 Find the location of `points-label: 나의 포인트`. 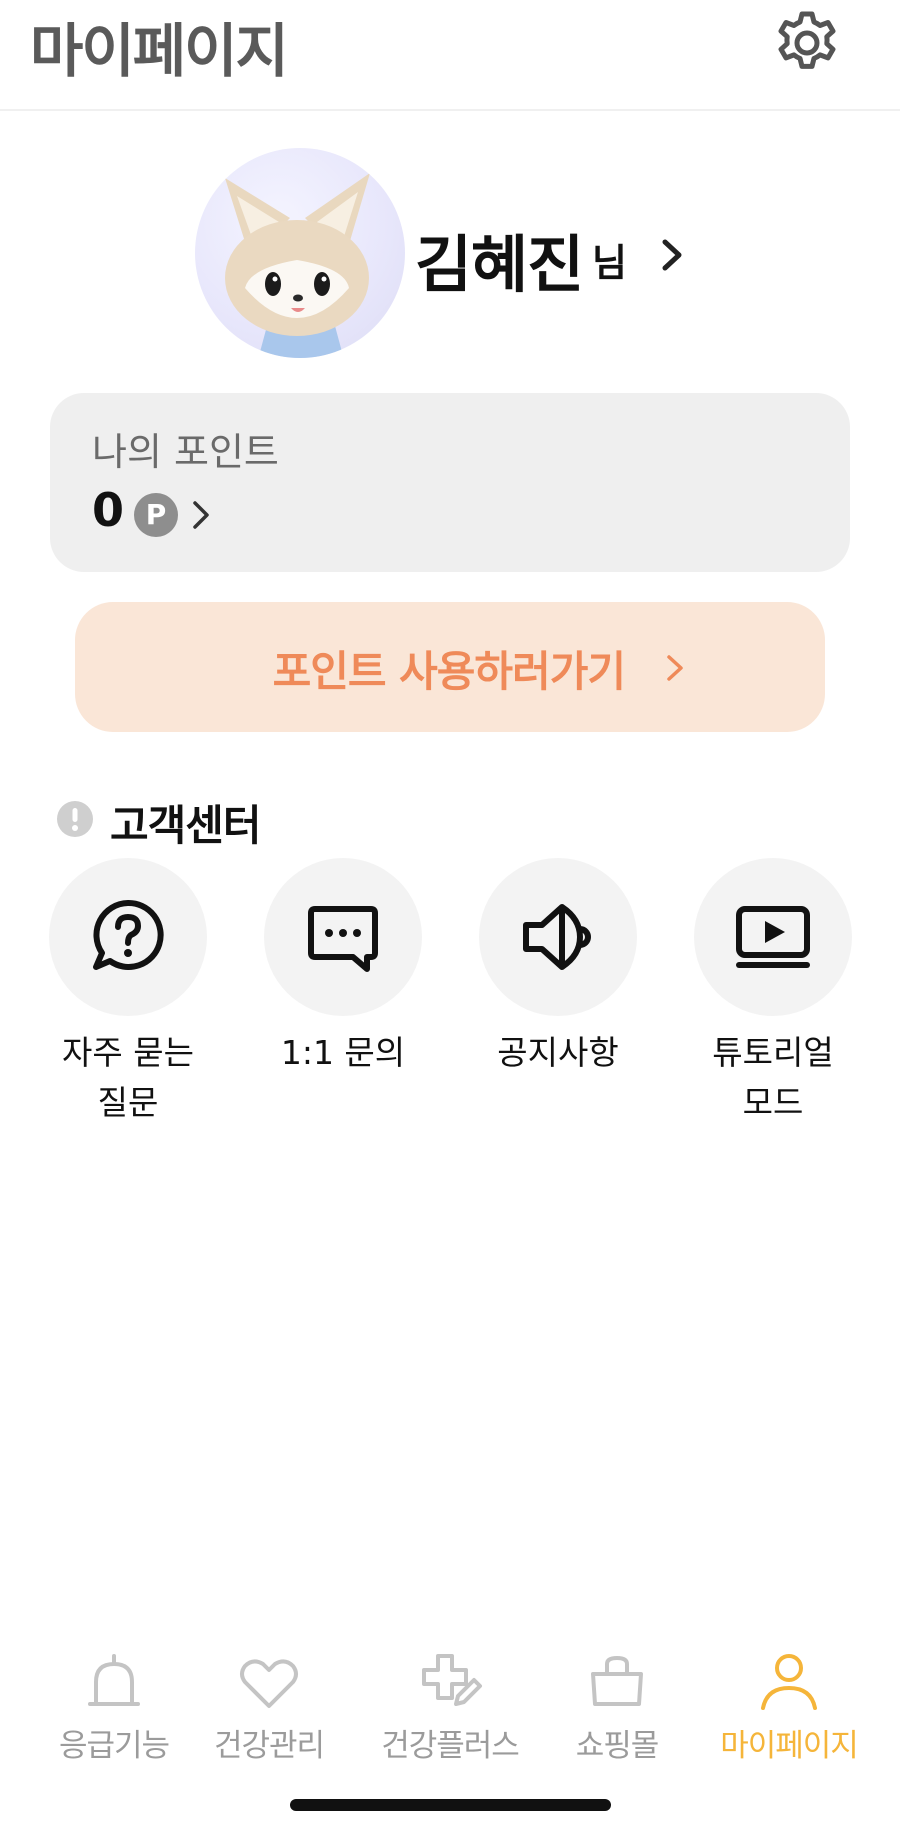

points-label: 나의 포인트 is located at coordinates (185, 452).